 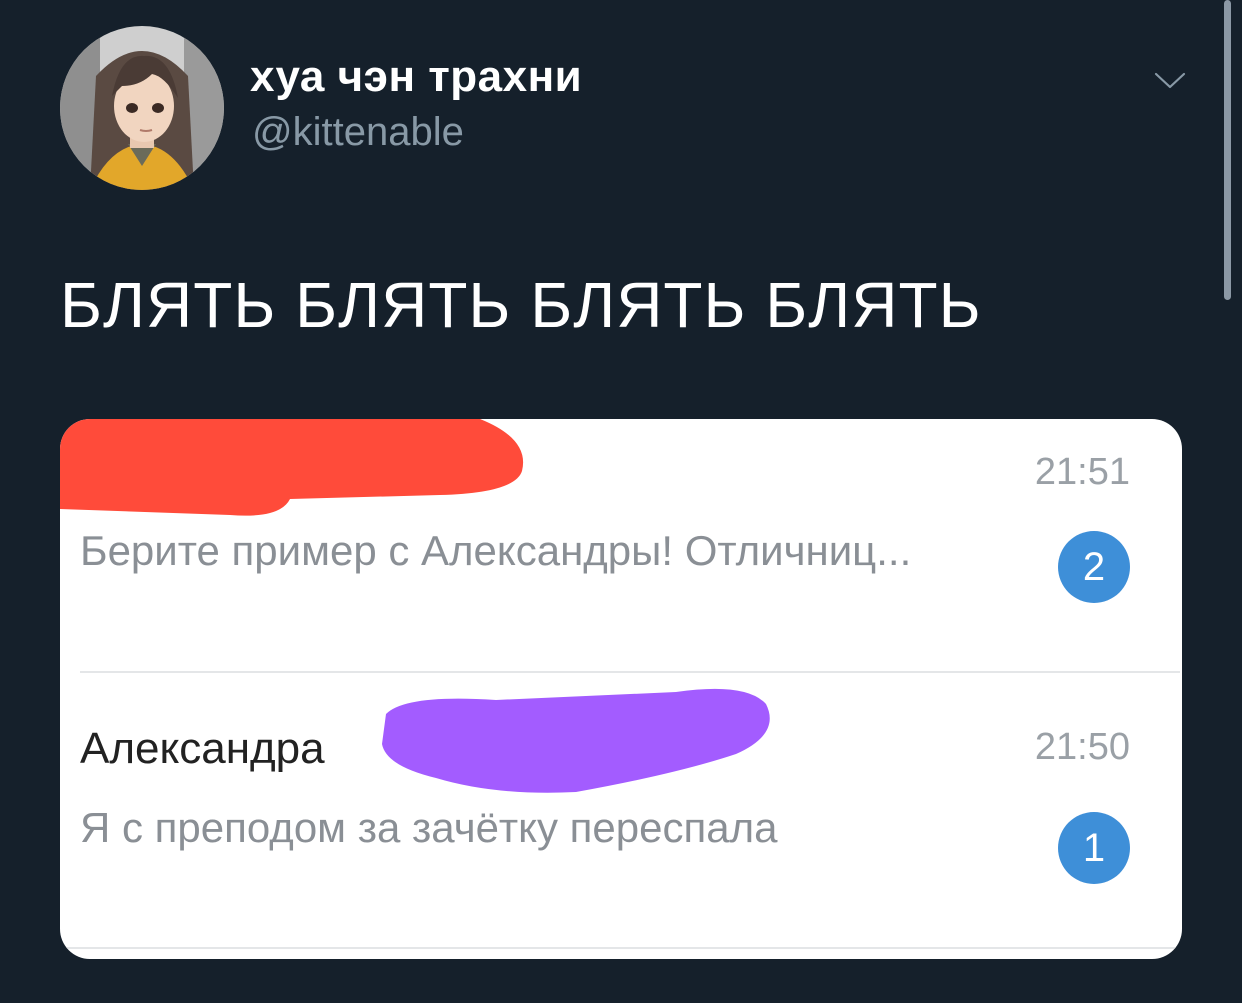 What do you see at coordinates (292, 467) in the screenshot?
I see `red-redaction-scribble` at bounding box center [292, 467].